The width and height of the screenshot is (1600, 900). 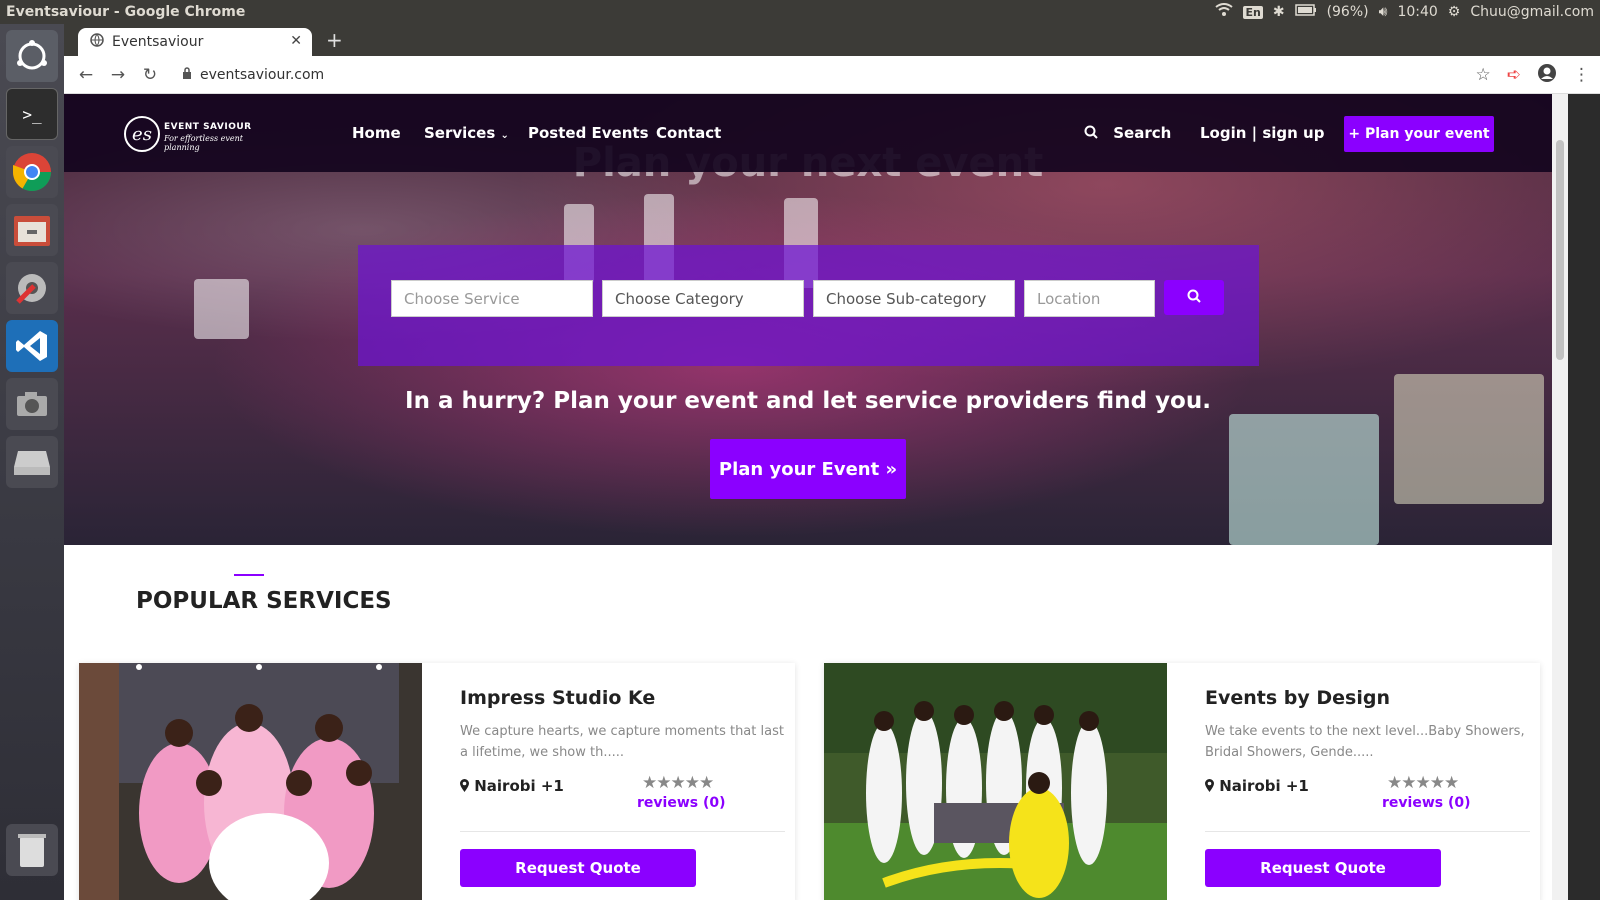 What do you see at coordinates (504, 135) in the screenshot?
I see `chevron-down-icon: ⌄` at bounding box center [504, 135].